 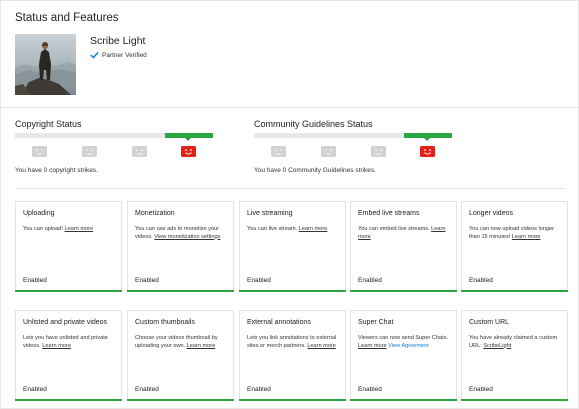 I want to click on feature-title: Custom URL, so click(x=489, y=322).